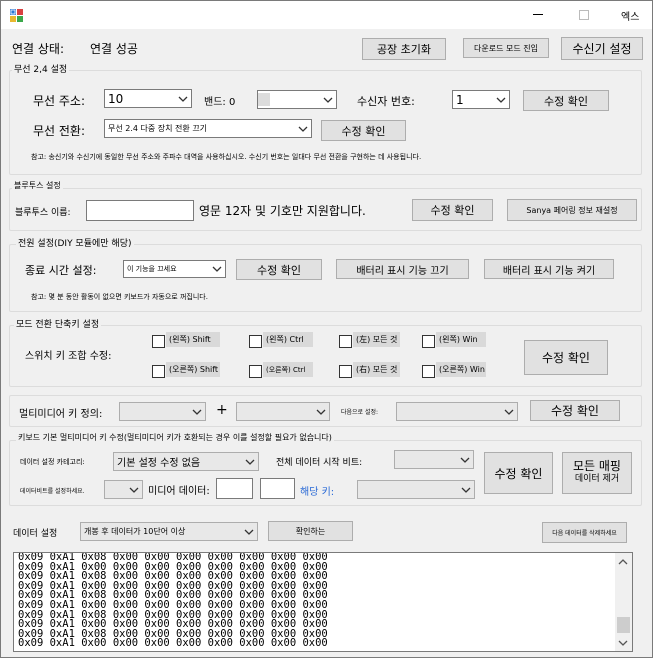 The height and width of the screenshot is (658, 653). I want to click on connection-status-label: 연결 상태:, so click(38, 49).